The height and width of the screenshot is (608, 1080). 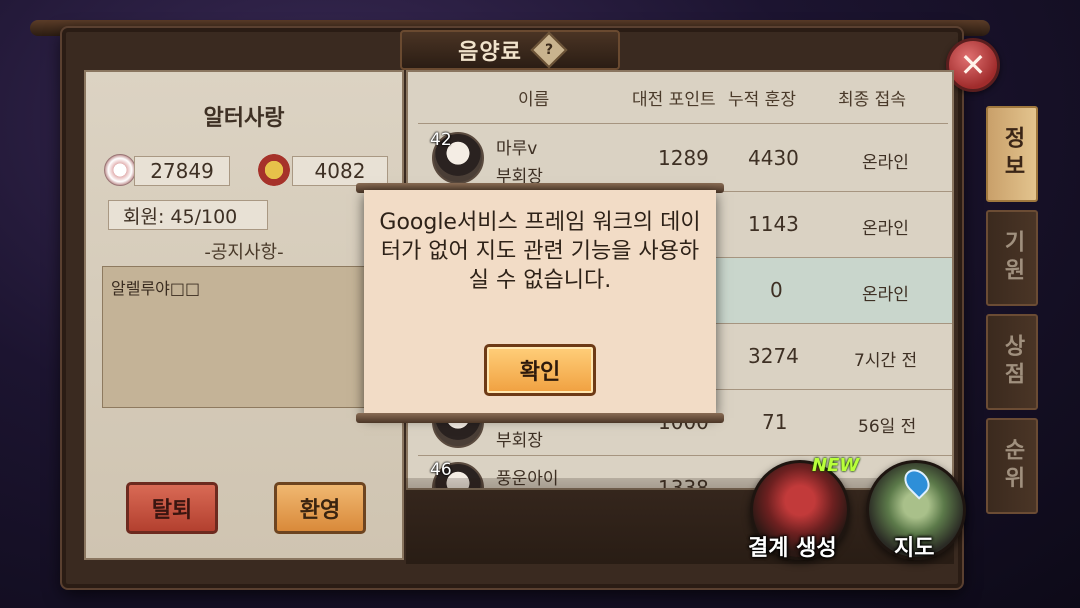 What do you see at coordinates (872, 100) in the screenshot?
I see `header-last-login: 최종 접속` at bounding box center [872, 100].